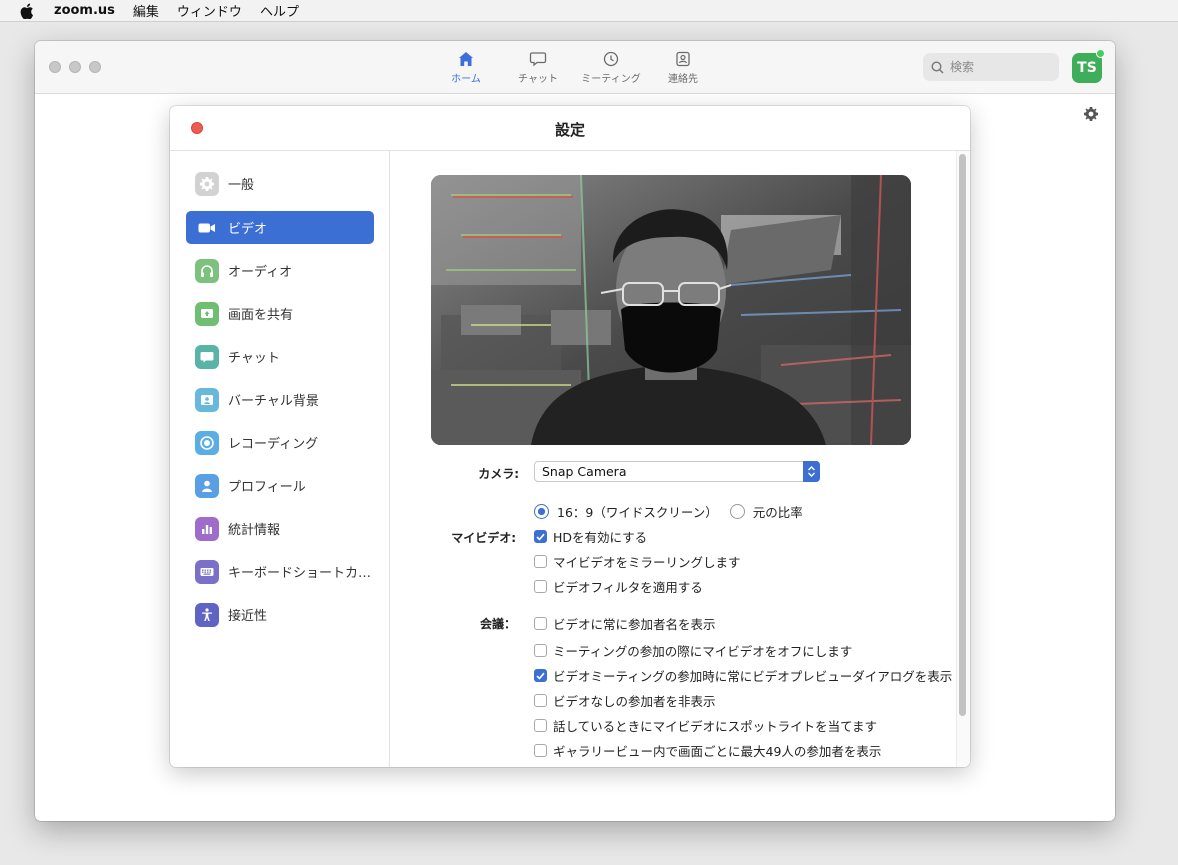 This screenshot has width=1178, height=865. I want to click on sidebar-item-profile: プロフィール, so click(280, 485).